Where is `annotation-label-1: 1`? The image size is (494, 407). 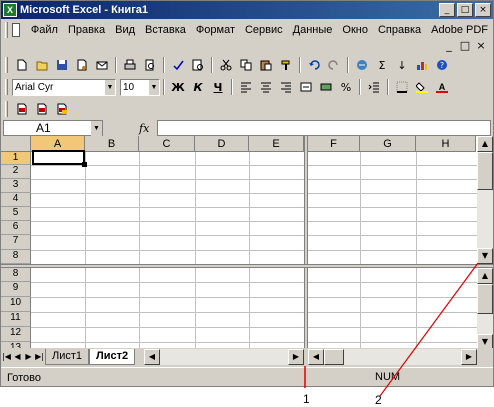
annotation-label-1: 1 is located at coordinates (306, 399).